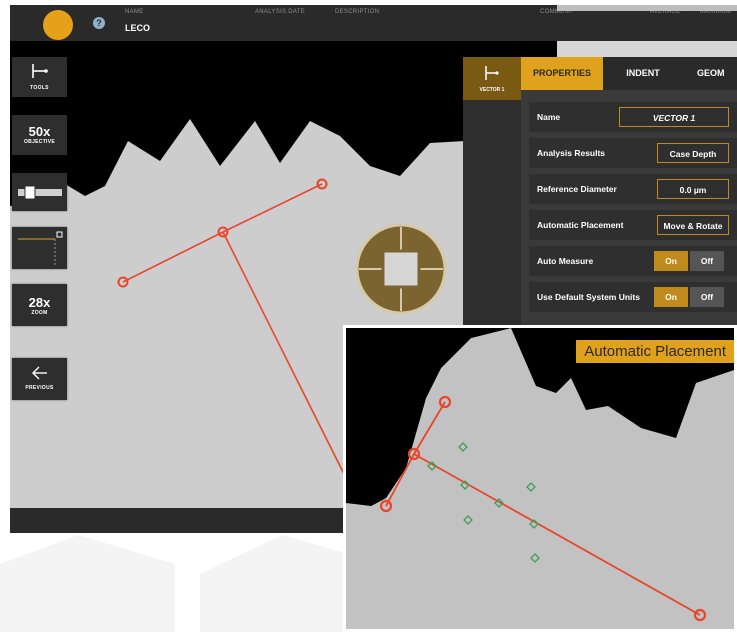 Image resolution: width=737 pixels, height=632 pixels. I want to click on analysis-results-select: Case Depth, so click(693, 153).